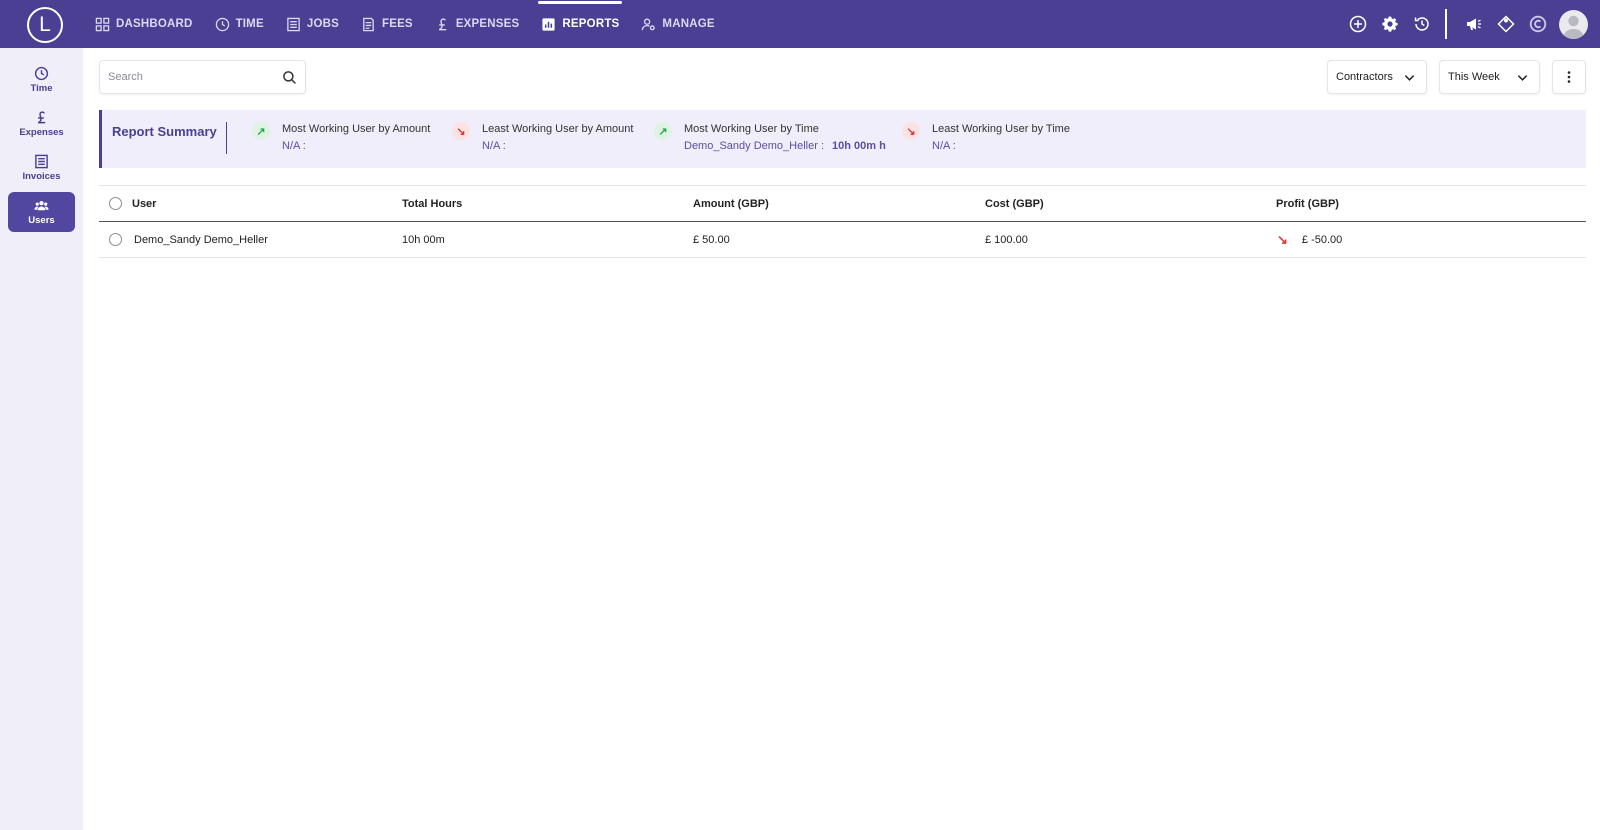 The height and width of the screenshot is (830, 1600). I want to click on tags-button, so click(1506, 24).